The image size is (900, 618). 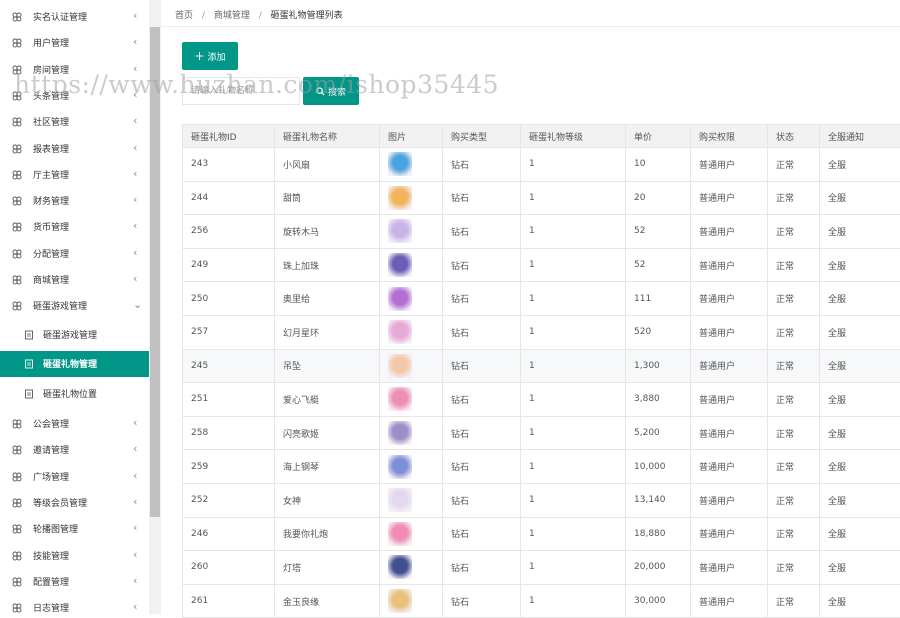 I want to click on sidebar-item: 实名认证管理‹, so click(x=74, y=17).